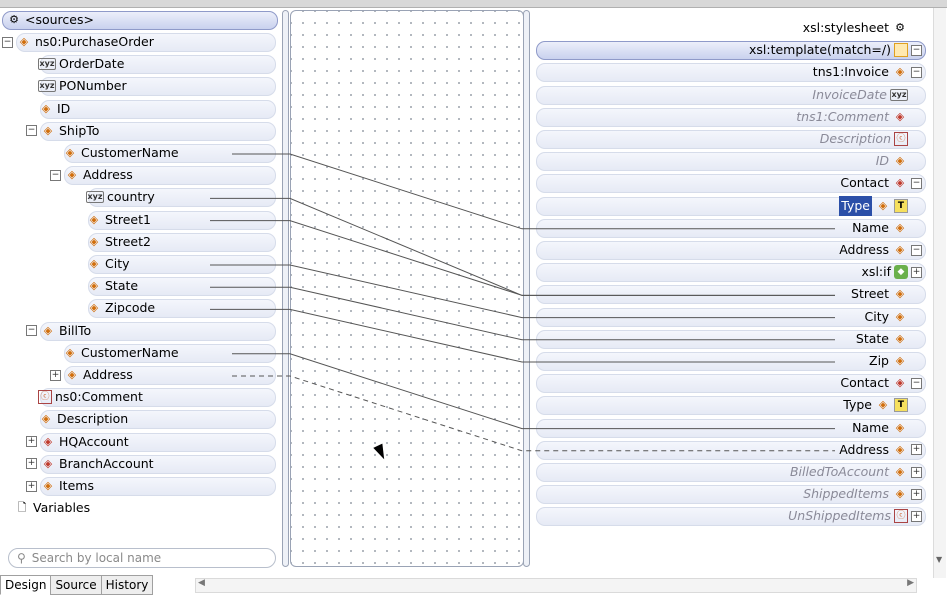  What do you see at coordinates (140, 20) in the screenshot?
I see `sources-header-row: ⚙ <sources>` at bounding box center [140, 20].